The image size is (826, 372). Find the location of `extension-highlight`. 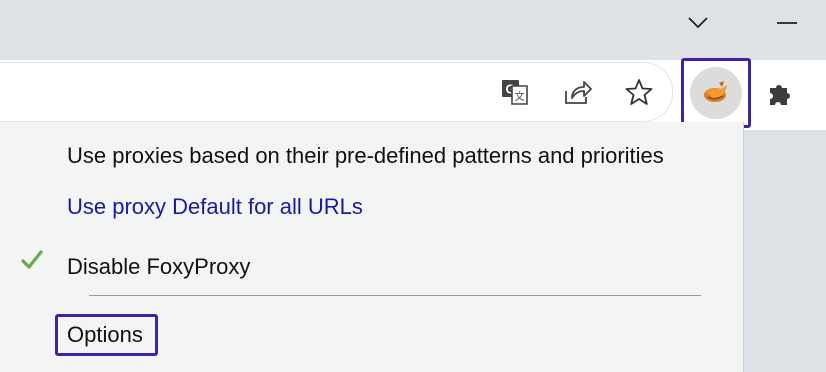

extension-highlight is located at coordinates (716, 93).